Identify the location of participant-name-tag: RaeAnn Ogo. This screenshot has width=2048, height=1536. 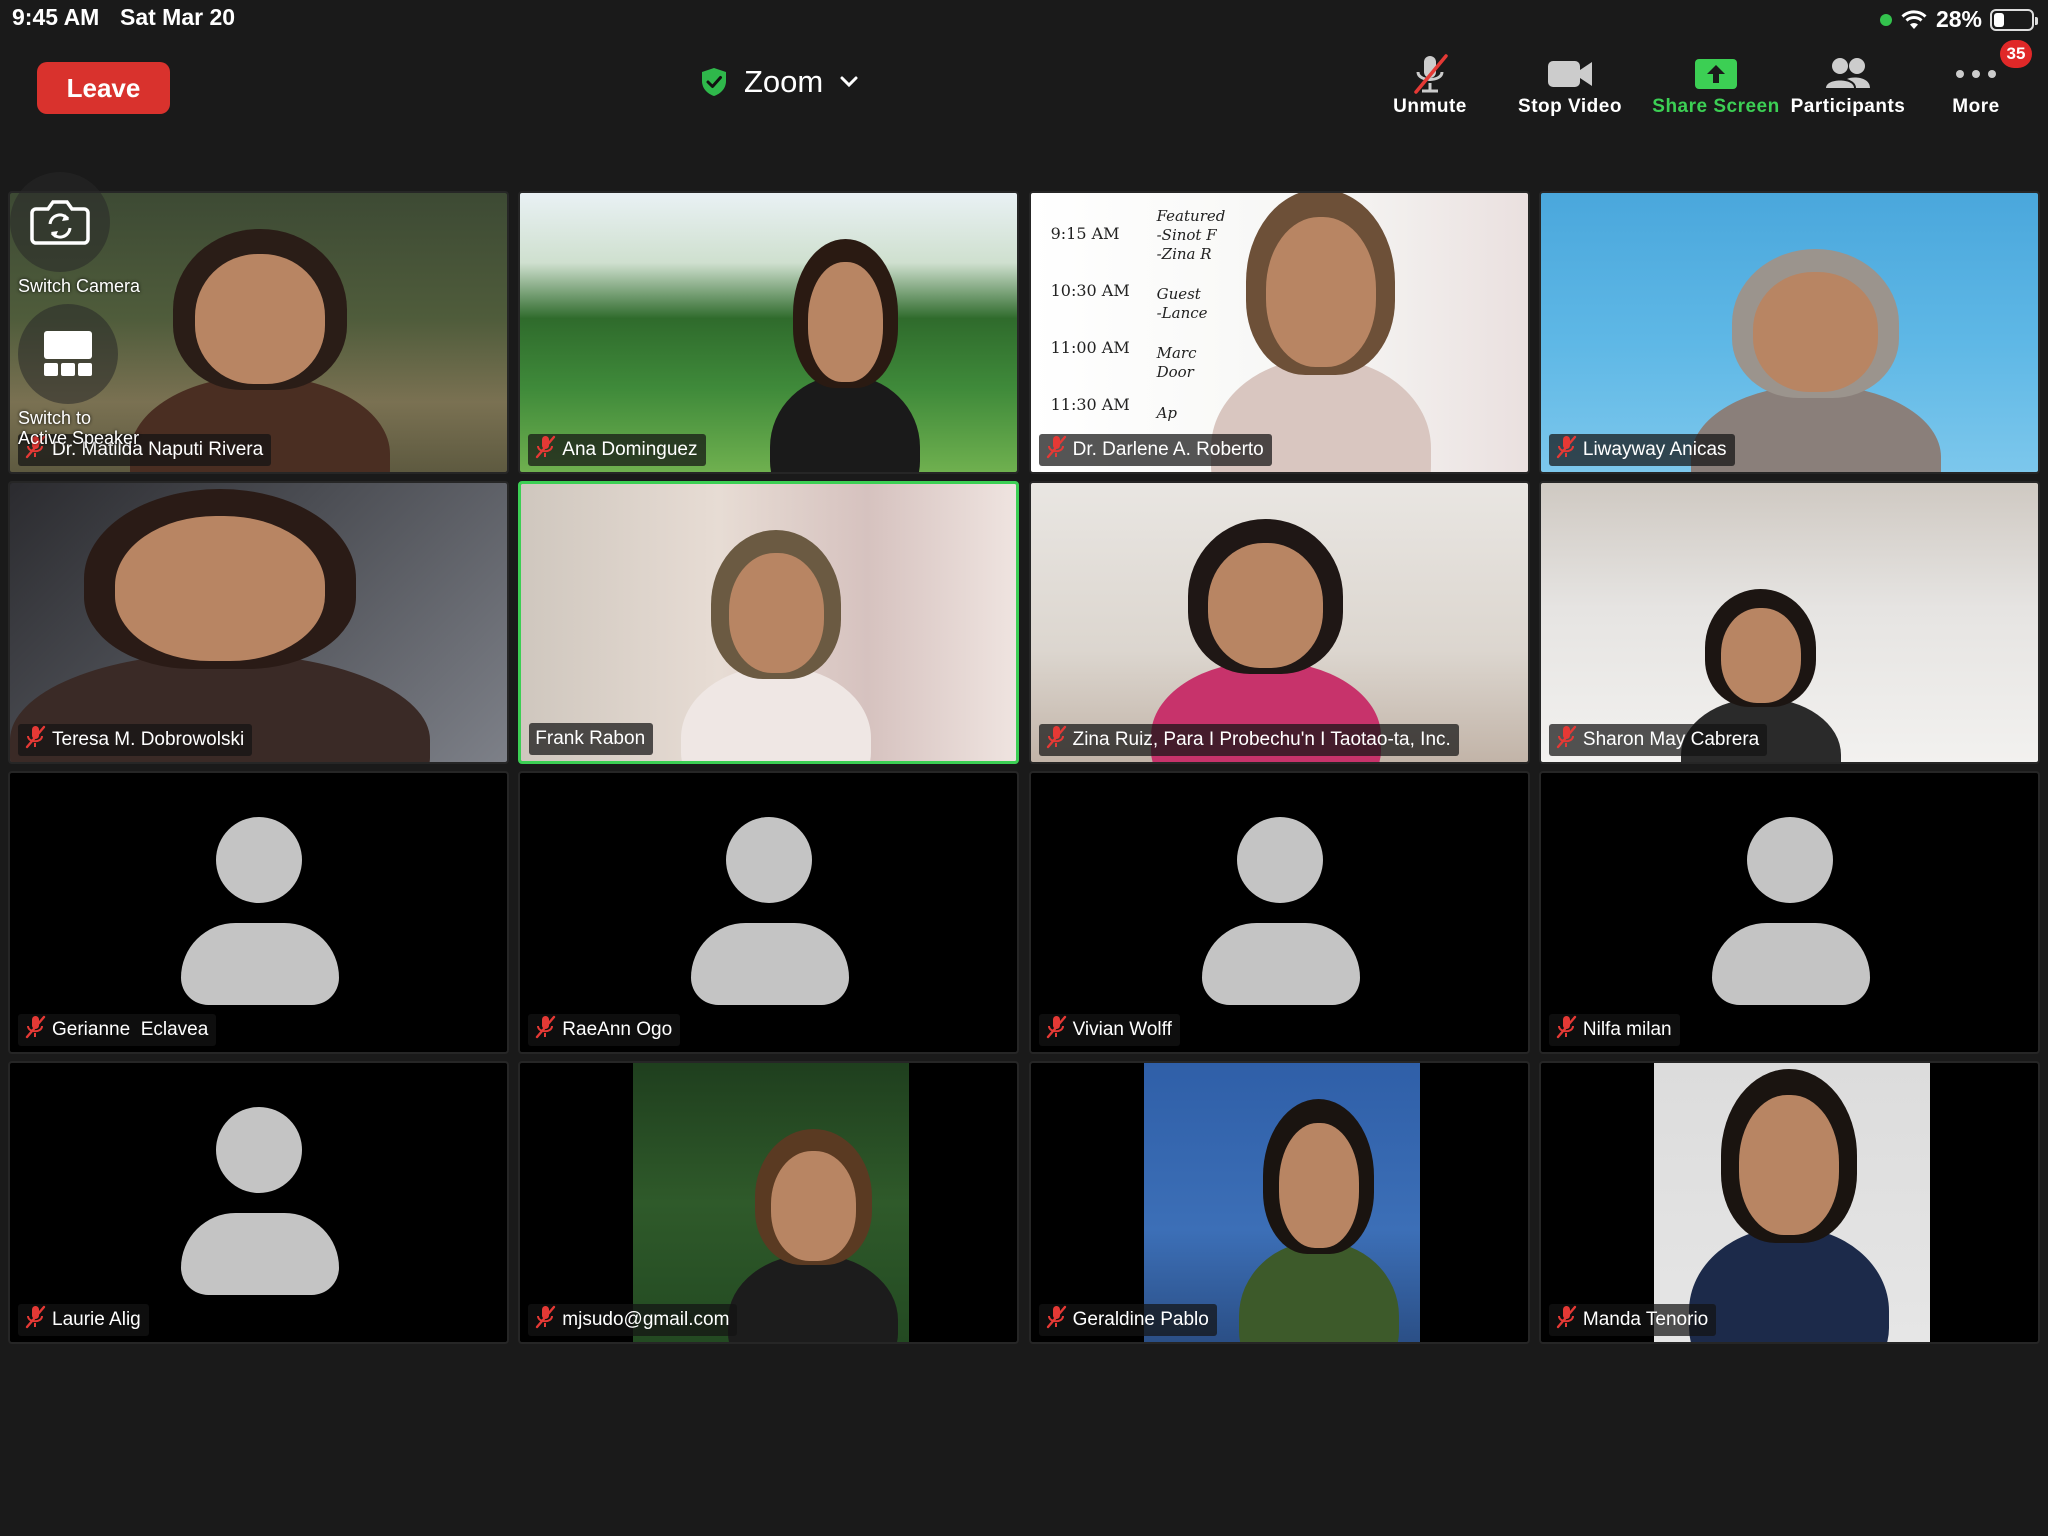
(604, 1030).